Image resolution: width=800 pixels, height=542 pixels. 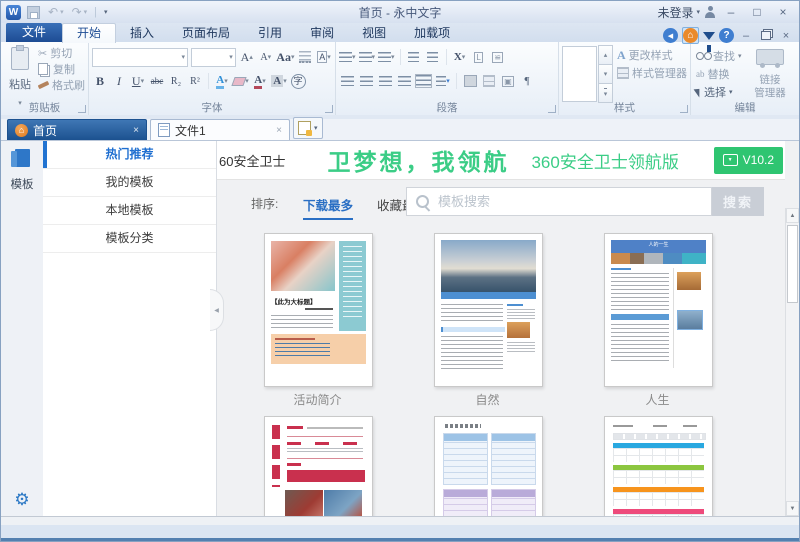 I want to click on doc-tab-file1: 文件1 ×, so click(x=220, y=129).